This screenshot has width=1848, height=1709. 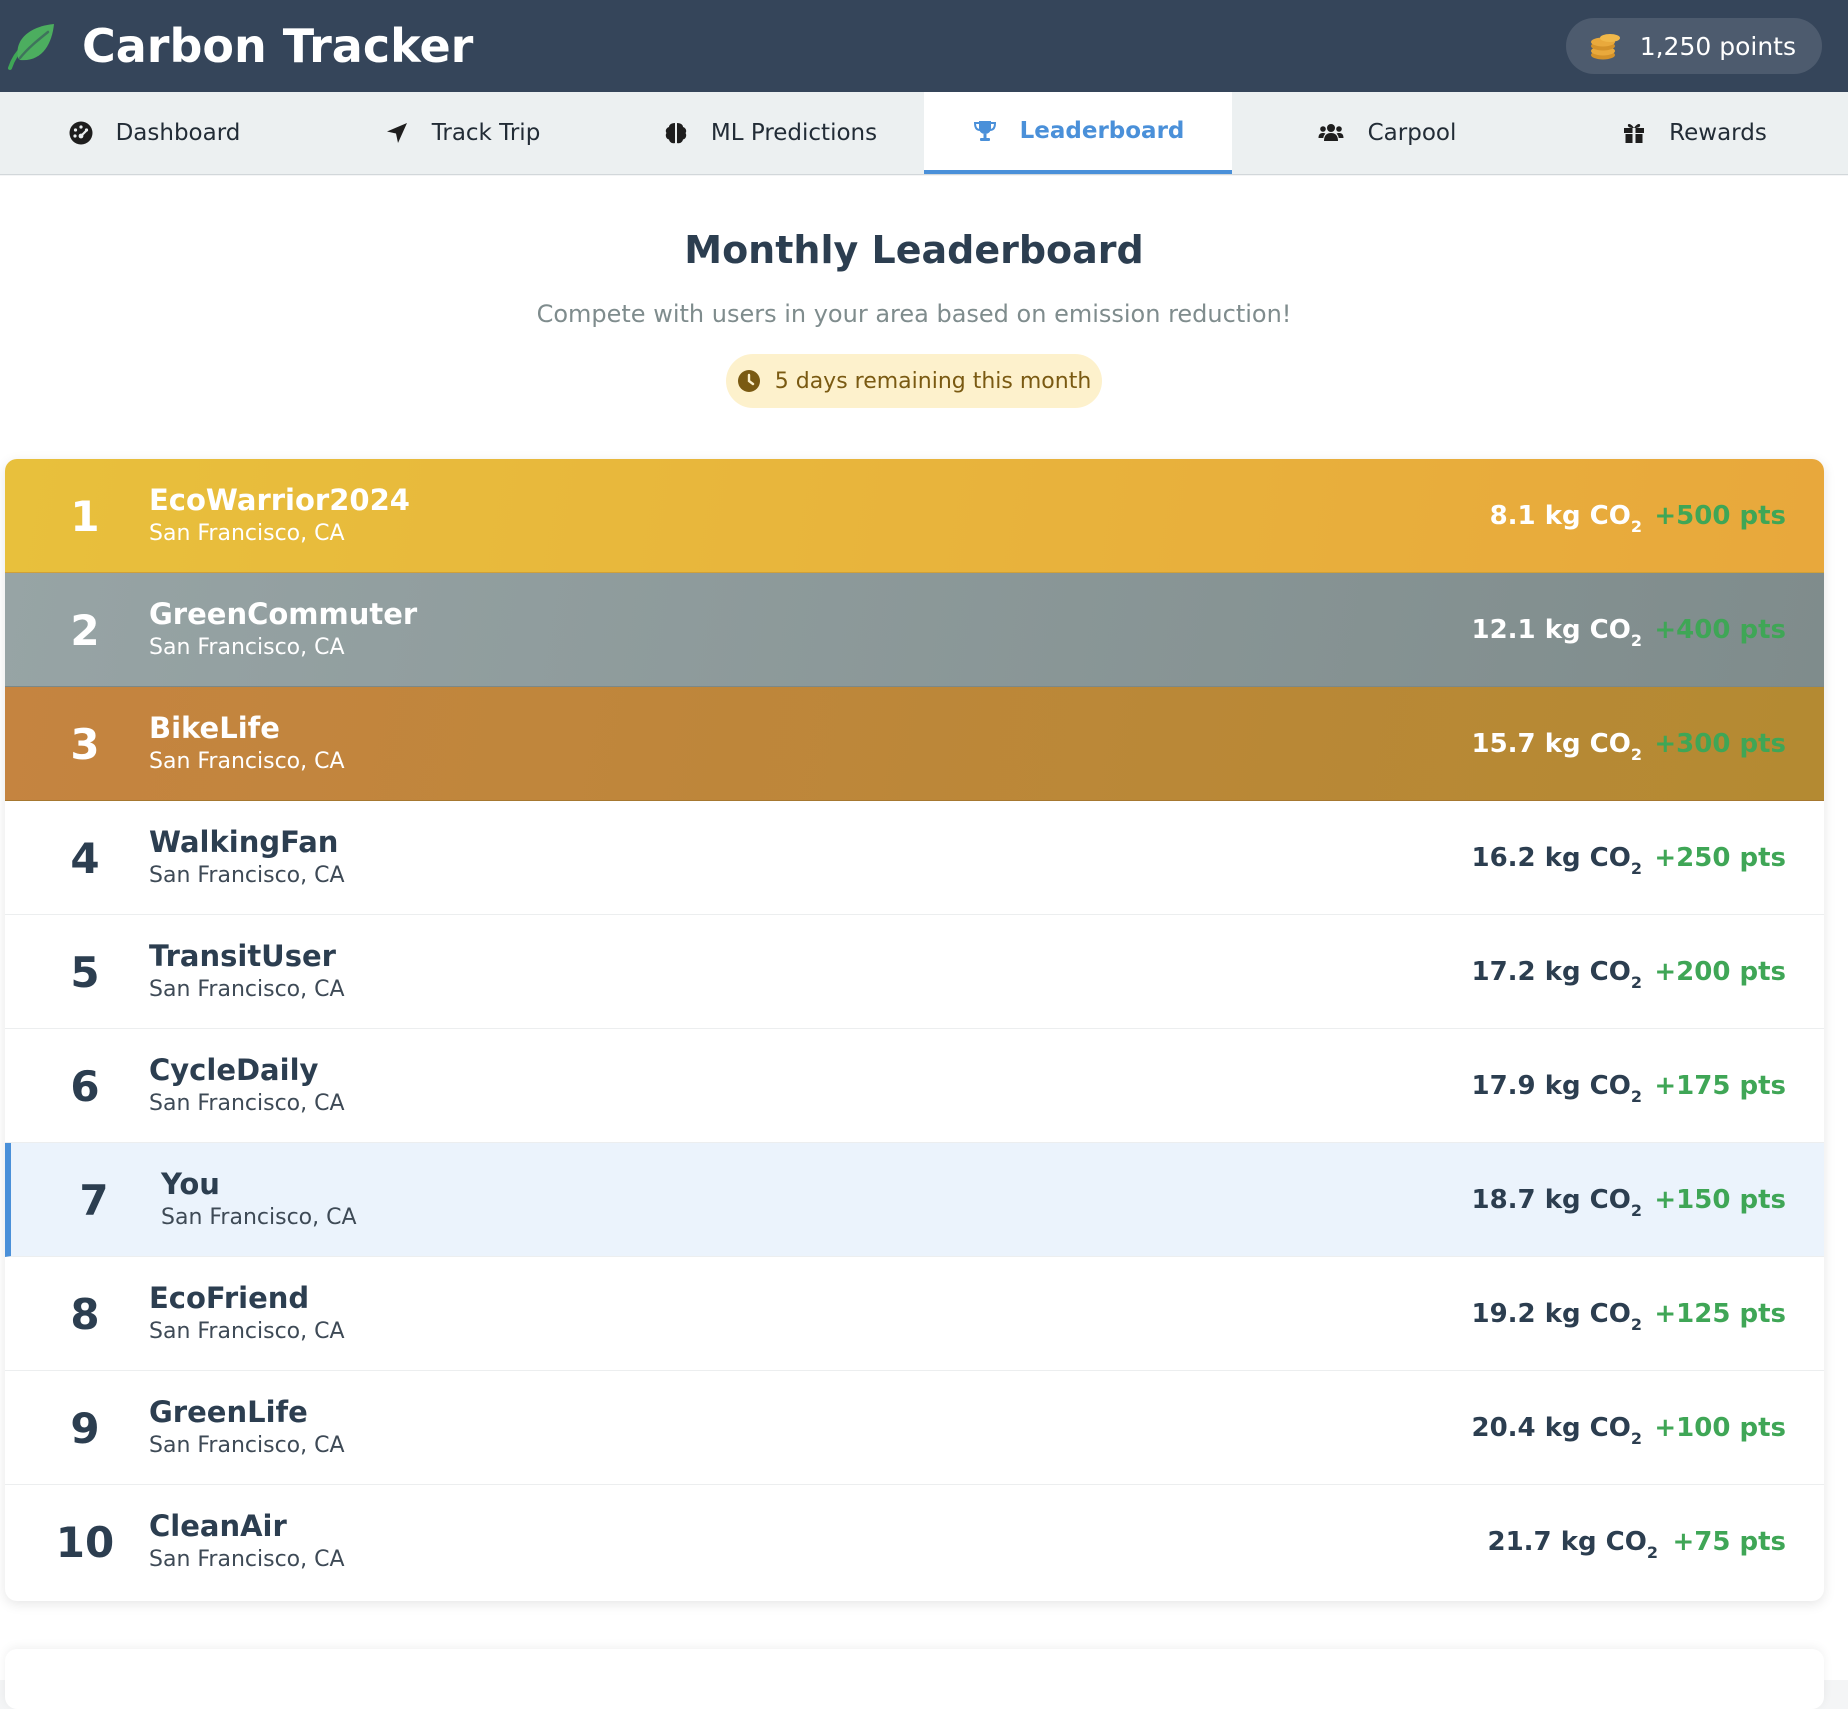 I want to click on emissions-value: 8.1 kg CO2, so click(x=1565, y=518).